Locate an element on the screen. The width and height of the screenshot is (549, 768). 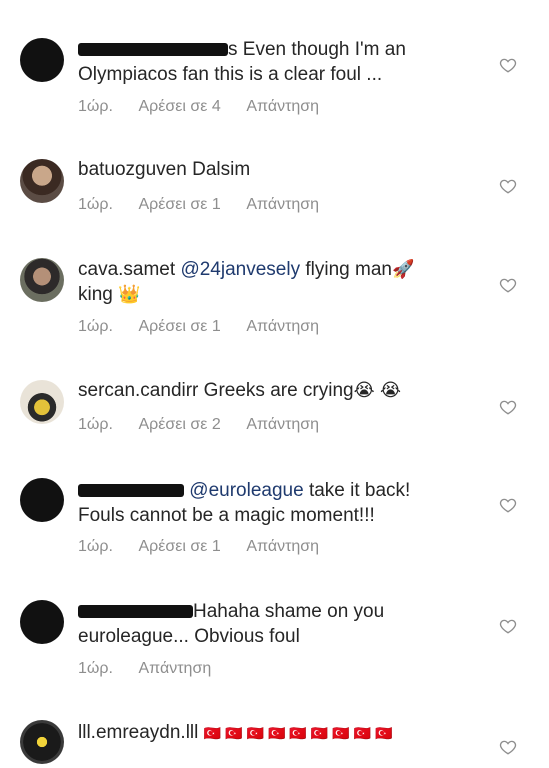
comment-username: lll.emreaydn.lll is located at coordinates (138, 732).